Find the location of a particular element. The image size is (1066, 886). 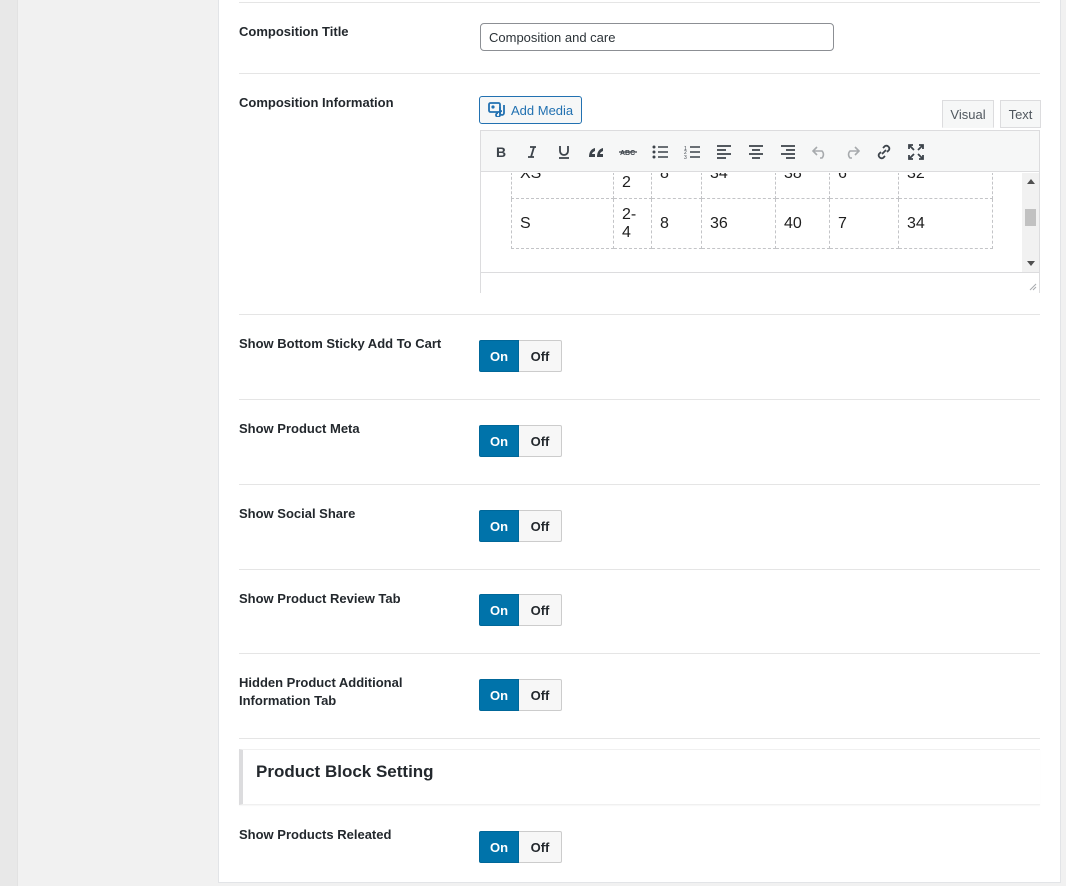

social-share-switch: On Off is located at coordinates (520, 526).